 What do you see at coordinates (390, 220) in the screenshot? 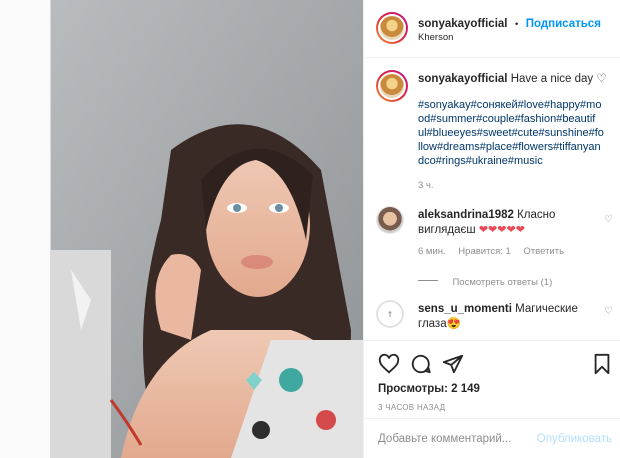
I see `commenter-avatar` at bounding box center [390, 220].